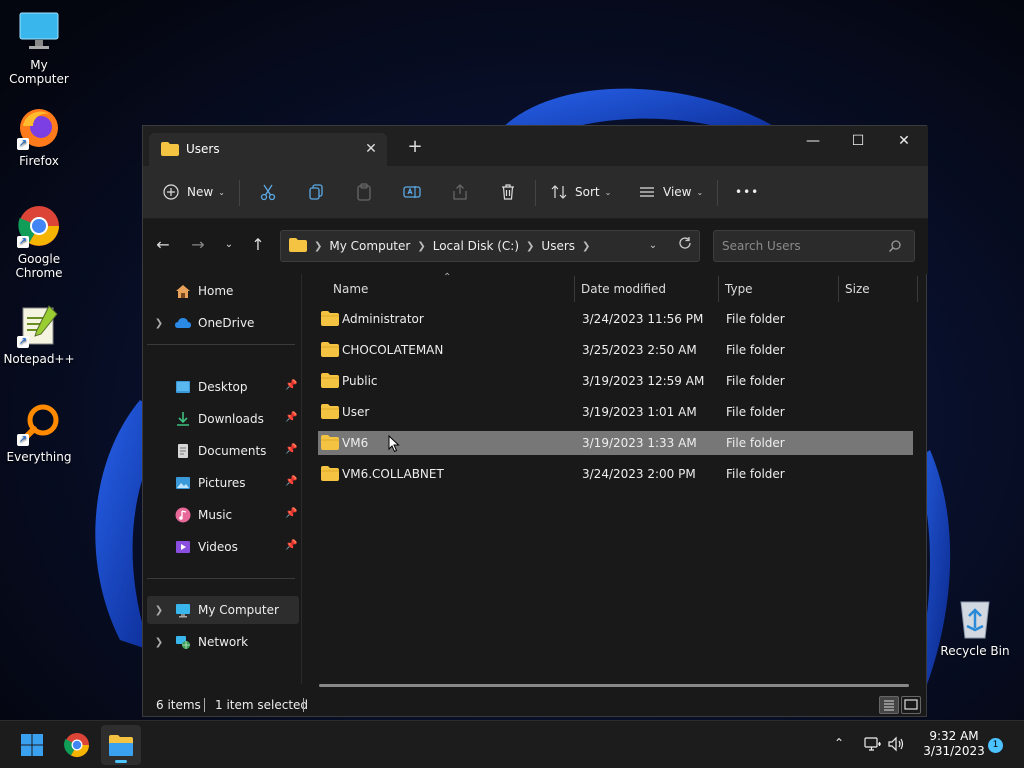  I want to click on column-header-size: Size, so click(880, 289).